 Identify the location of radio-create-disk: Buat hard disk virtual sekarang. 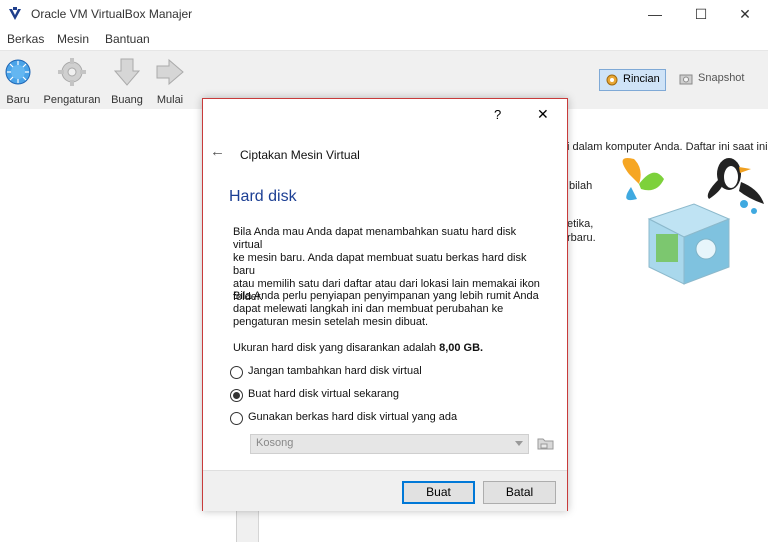
(330, 396).